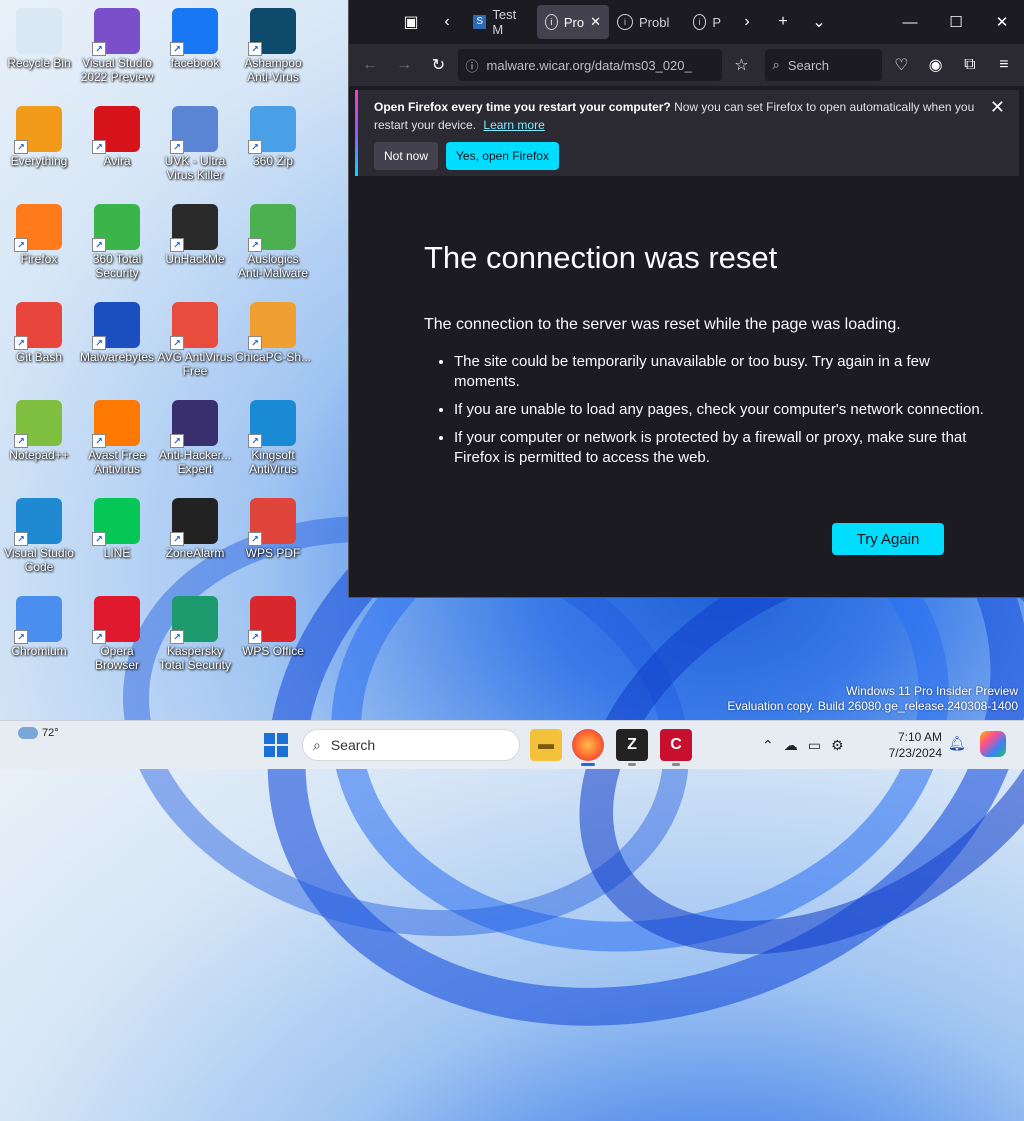 The image size is (1024, 1121). Describe the element at coordinates (1004, 65) in the screenshot. I see `menu-icon: ≡` at that location.